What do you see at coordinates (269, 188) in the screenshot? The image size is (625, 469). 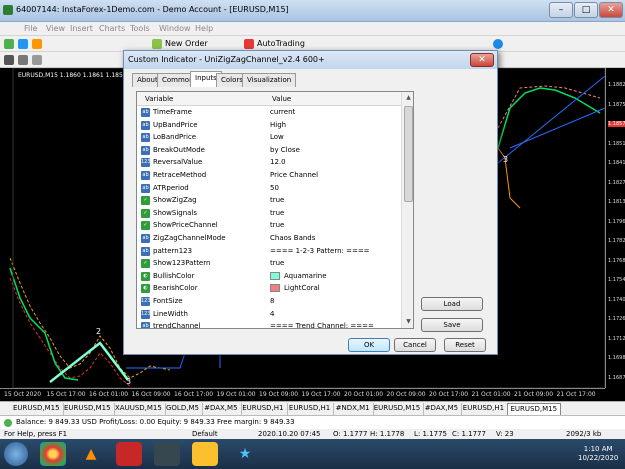 I see `table-row: ab ATRperiod 50` at bounding box center [269, 188].